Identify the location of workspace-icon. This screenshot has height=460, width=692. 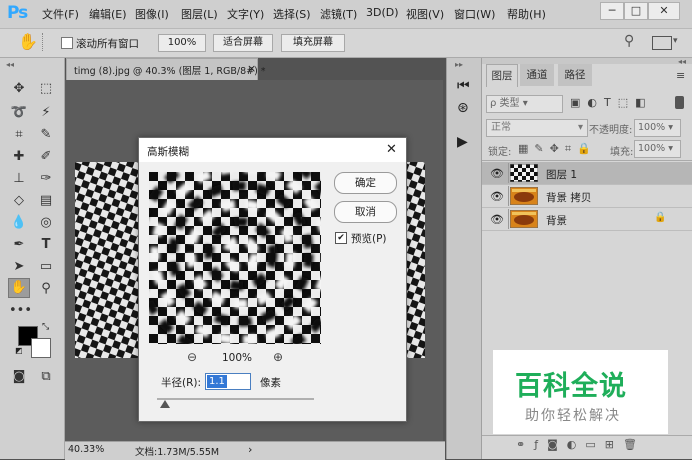
(662, 43).